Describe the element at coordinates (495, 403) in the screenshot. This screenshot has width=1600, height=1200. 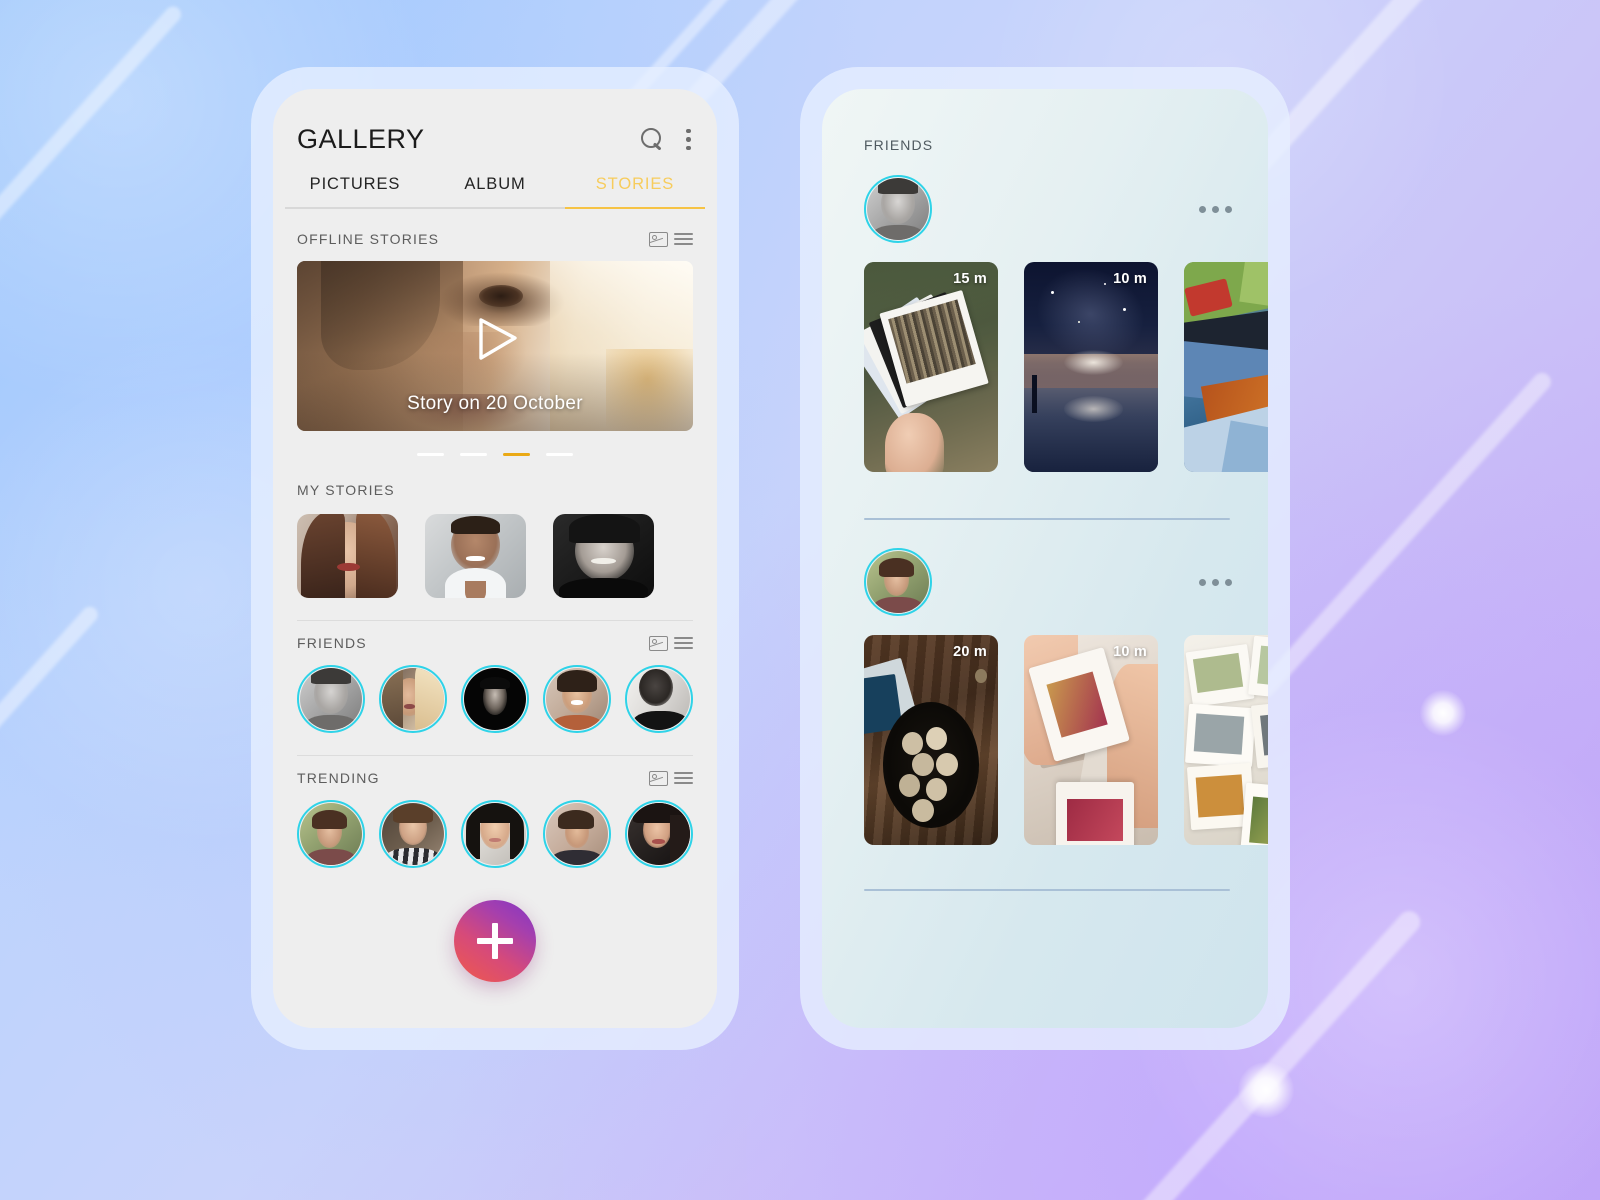
I see `hero-caption: Story on 20 October` at that location.